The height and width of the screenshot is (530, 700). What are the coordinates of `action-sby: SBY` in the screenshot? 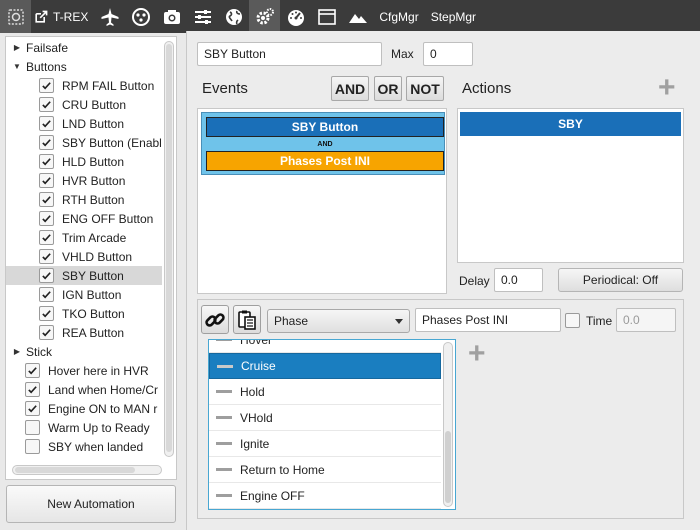 It's located at (570, 124).